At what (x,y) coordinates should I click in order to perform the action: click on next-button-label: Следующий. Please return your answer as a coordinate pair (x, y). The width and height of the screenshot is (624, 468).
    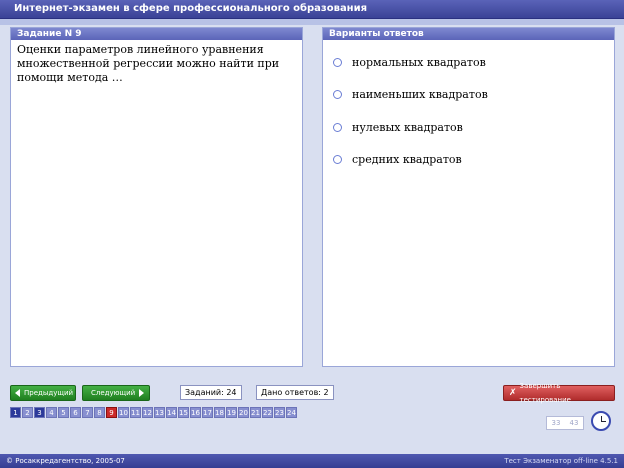
    Looking at the image, I should click on (113, 393).